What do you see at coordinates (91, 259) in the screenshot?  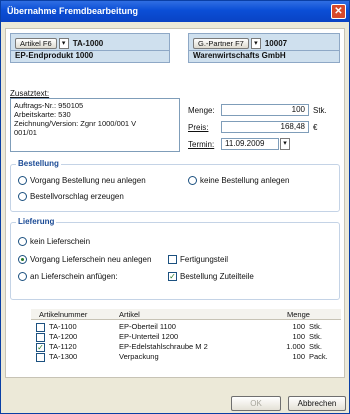 I see `radio-label: Vorgang Lieferschein neu anlegen` at bounding box center [91, 259].